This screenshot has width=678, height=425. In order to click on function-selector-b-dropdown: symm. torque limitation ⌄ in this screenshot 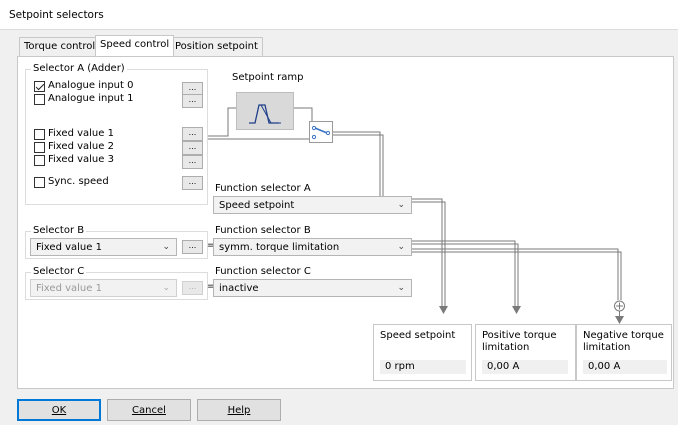, I will do `click(312, 247)`.